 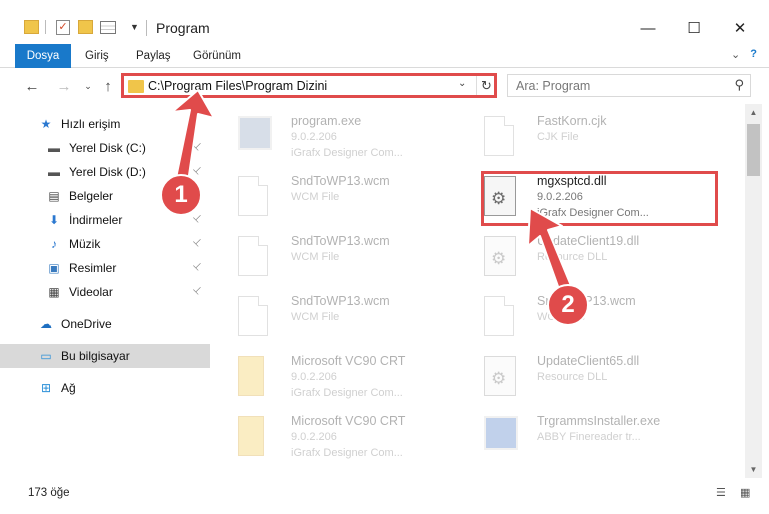 I want to click on sidebar-item: ☁ OneDrive, so click(x=105, y=324).